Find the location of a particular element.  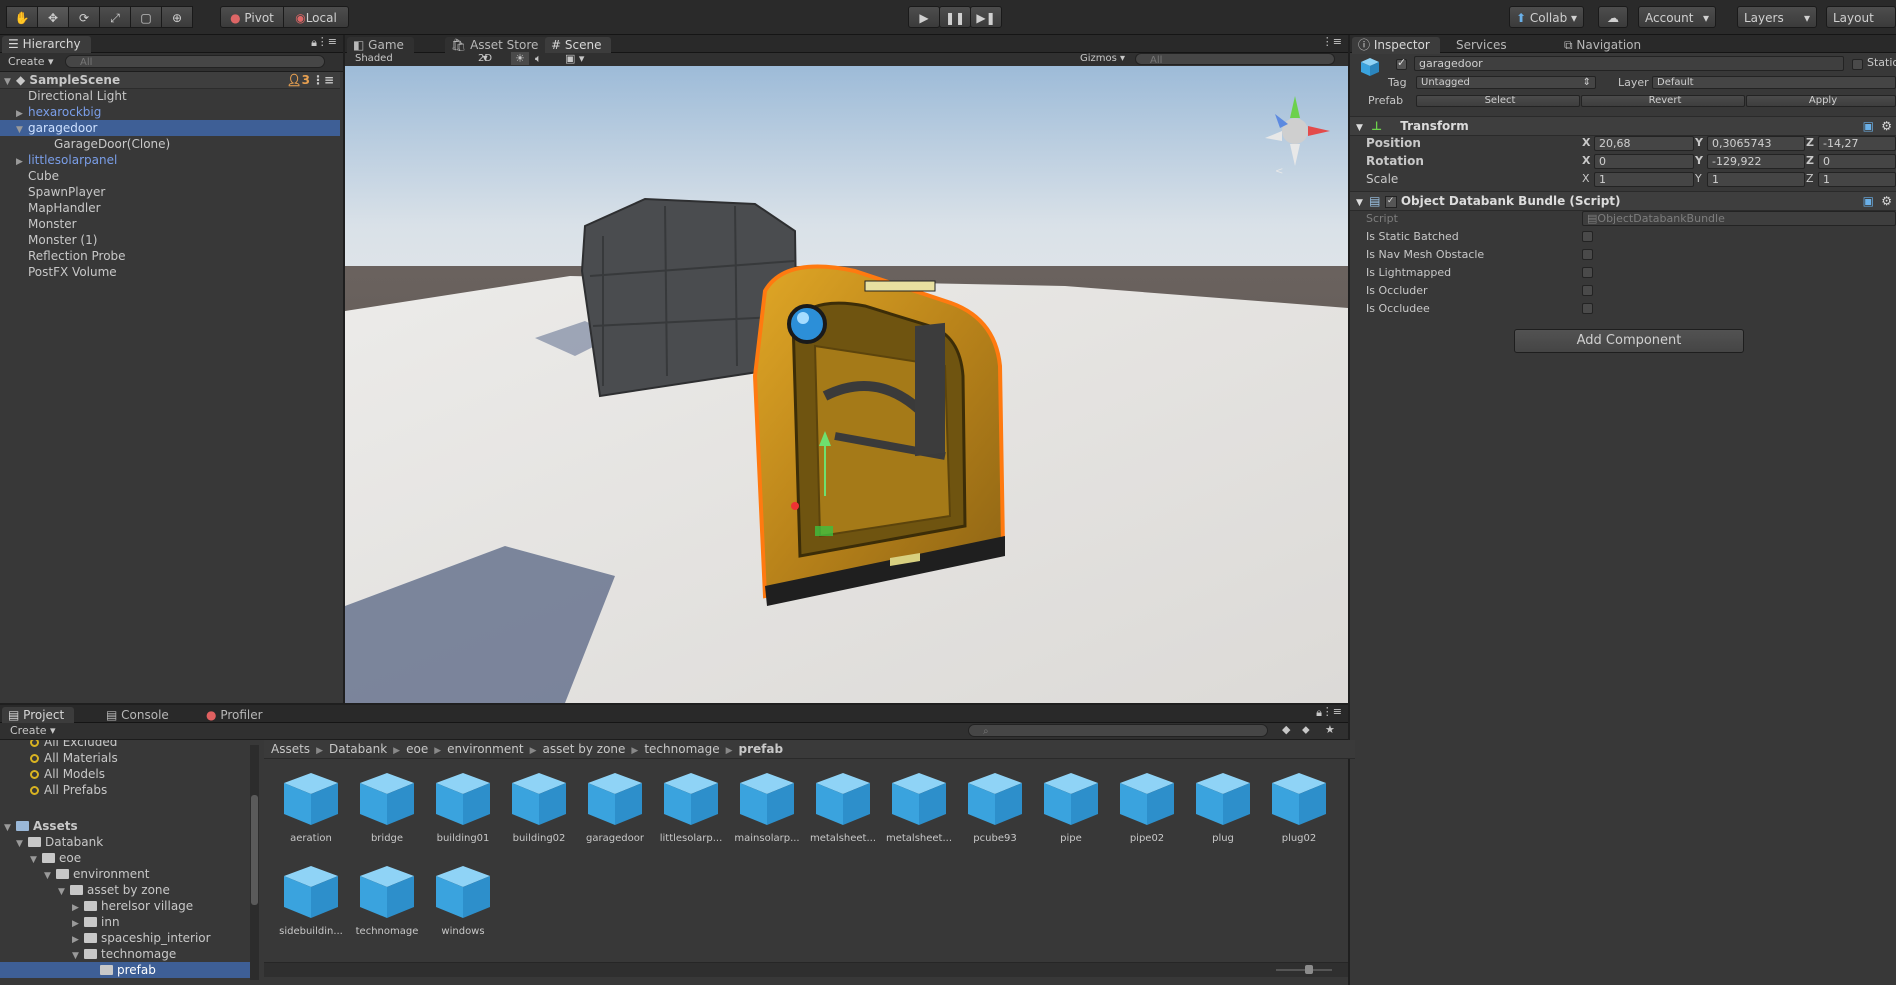

rotation-x-field: 0 is located at coordinates (1644, 161).